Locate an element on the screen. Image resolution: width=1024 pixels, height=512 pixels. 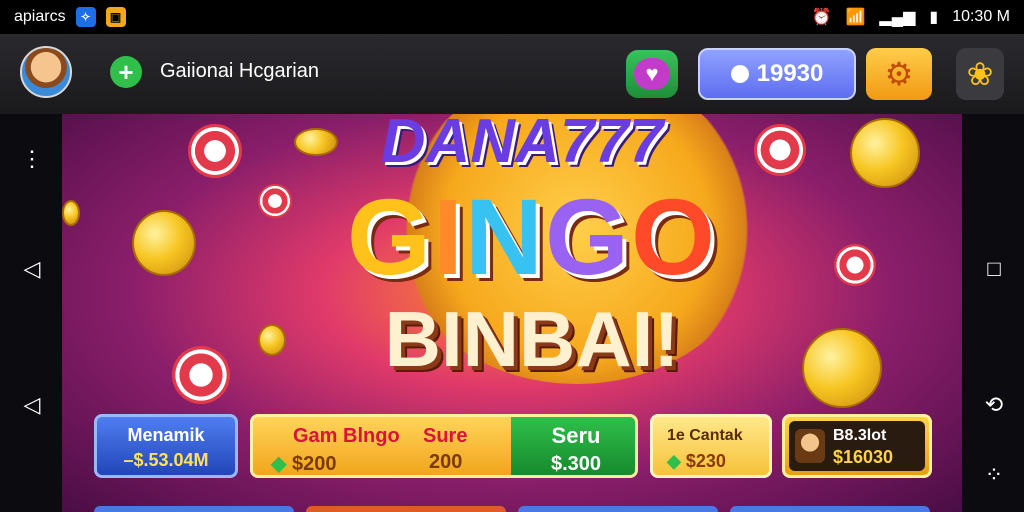
coin-icon is located at coordinates (739, 74).